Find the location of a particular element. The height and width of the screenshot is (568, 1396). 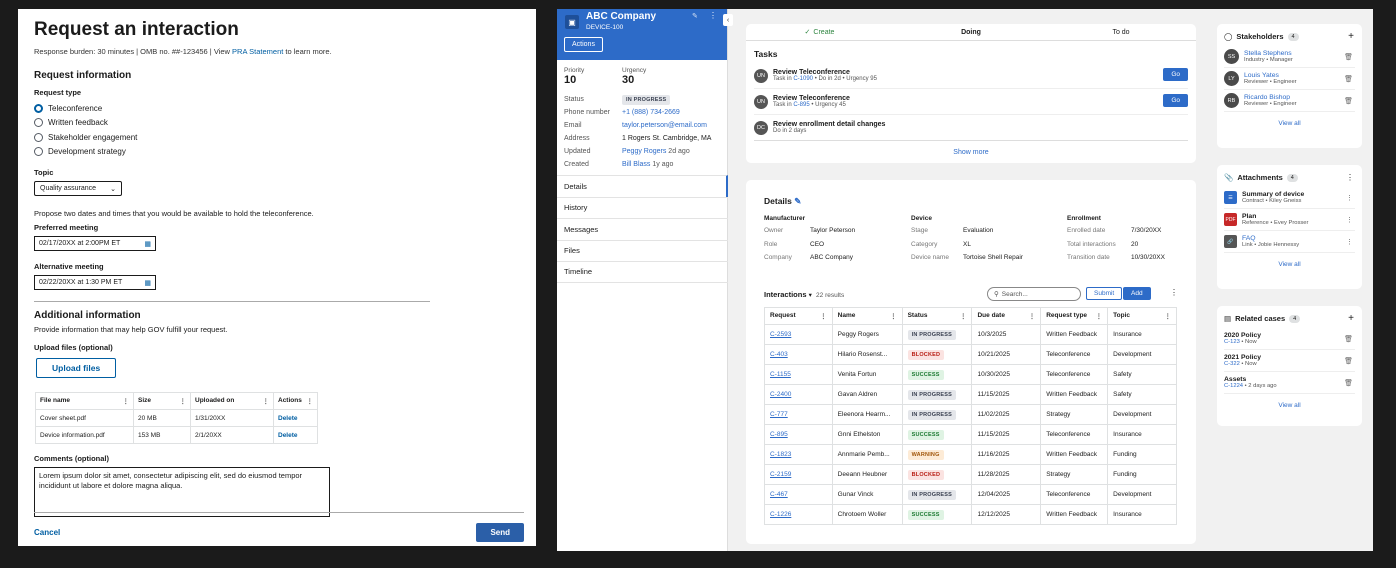

stakeholder-name-link: Louis Yates is located at coordinates (1270, 75).